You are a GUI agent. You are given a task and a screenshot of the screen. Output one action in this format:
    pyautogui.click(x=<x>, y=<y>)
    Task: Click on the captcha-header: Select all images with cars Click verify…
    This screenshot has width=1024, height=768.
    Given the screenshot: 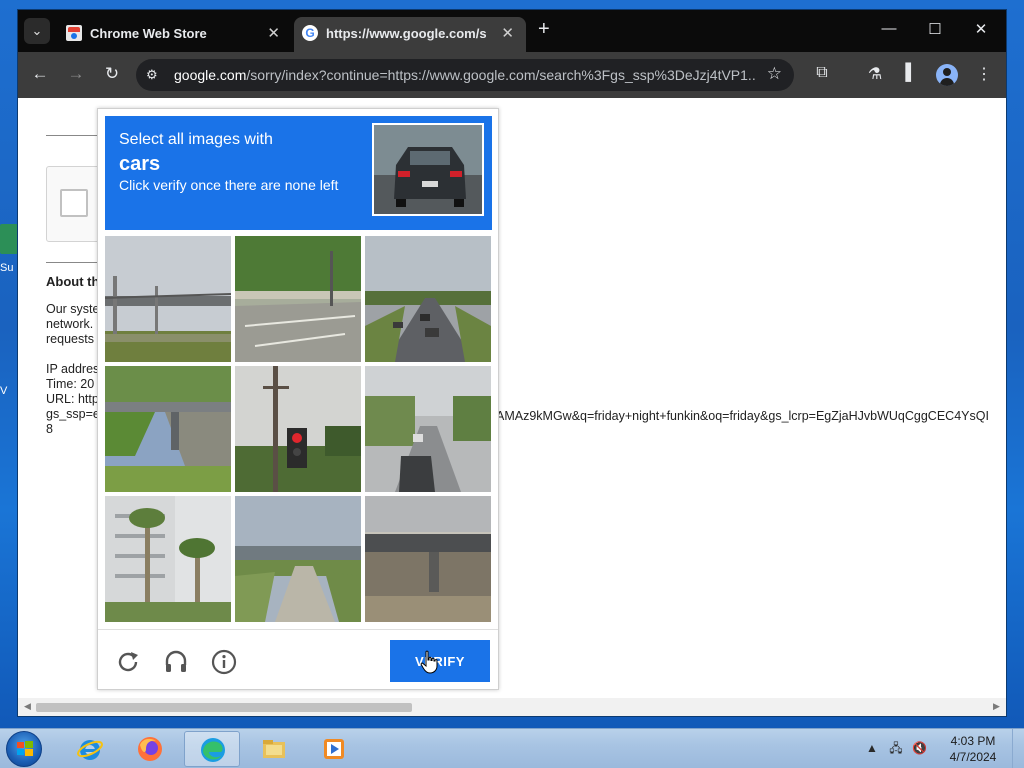 What is the action you would take?
    pyautogui.click(x=298, y=173)
    